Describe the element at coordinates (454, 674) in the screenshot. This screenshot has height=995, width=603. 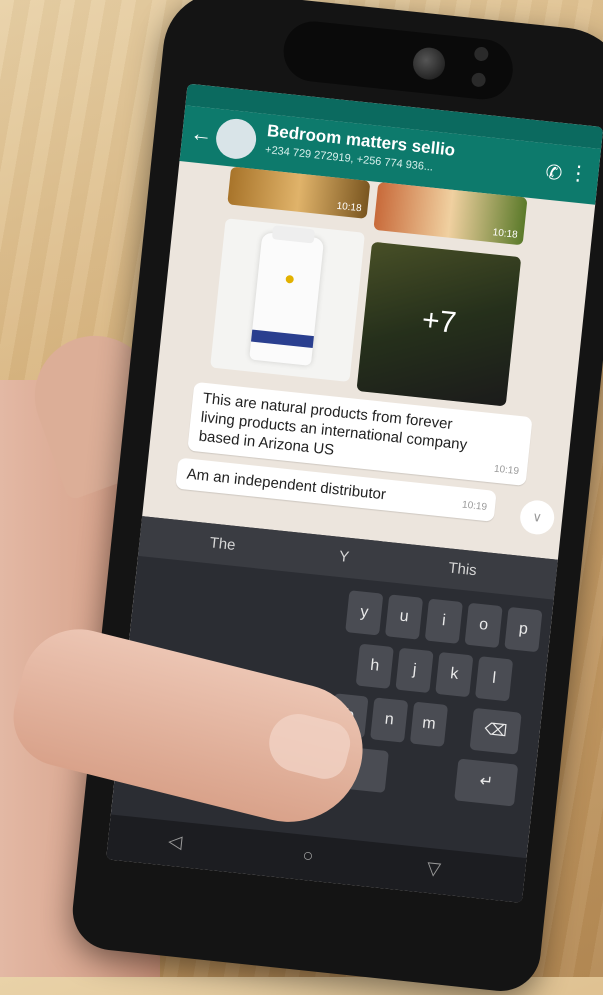
I see `key: k` at that location.